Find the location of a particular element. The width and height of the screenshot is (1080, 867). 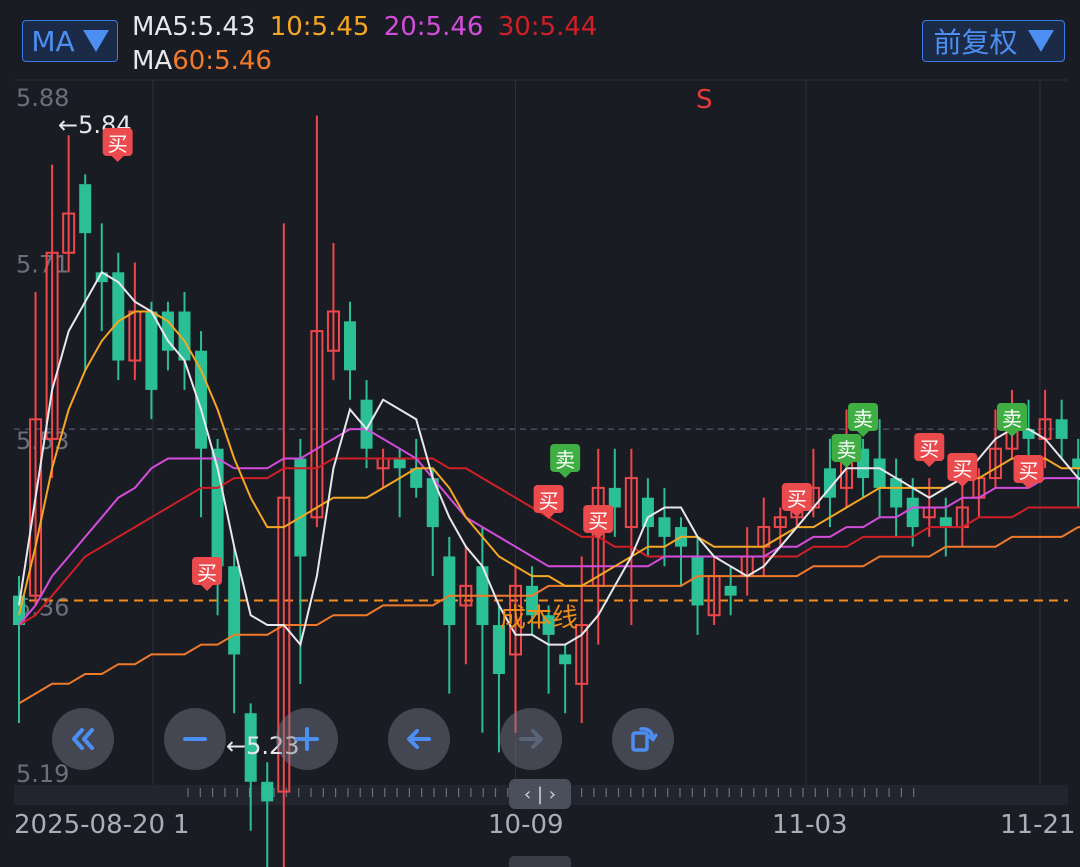

arrow-right-icon is located at coordinates (531, 739).